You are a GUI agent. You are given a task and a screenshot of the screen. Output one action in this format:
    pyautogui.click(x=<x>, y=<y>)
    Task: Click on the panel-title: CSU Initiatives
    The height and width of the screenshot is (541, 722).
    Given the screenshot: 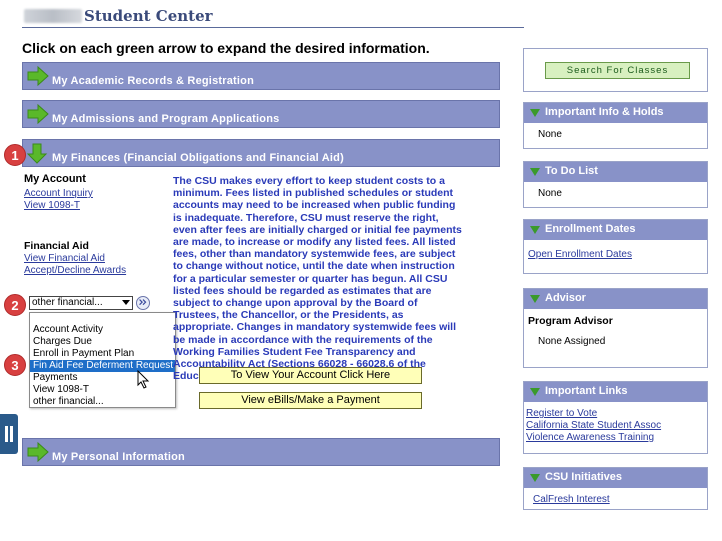 What is the action you would take?
    pyautogui.click(x=584, y=477)
    